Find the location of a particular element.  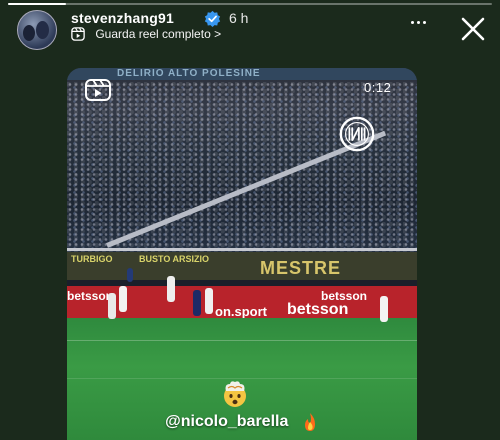

view-full-reel-link: Guarda reel completo > is located at coordinates (146, 34).